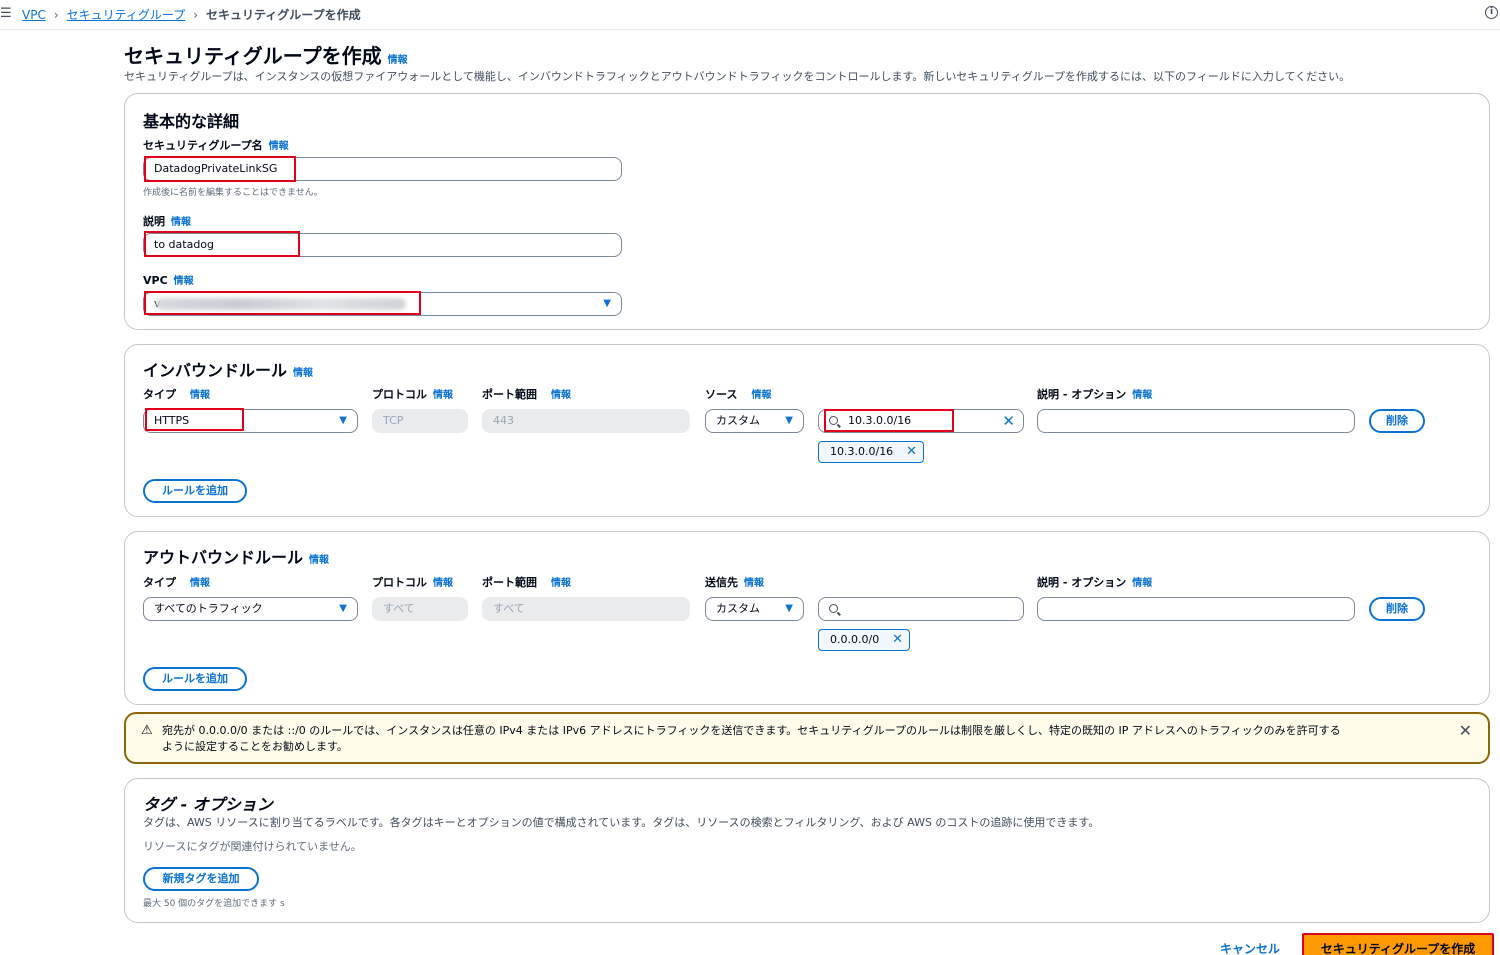  What do you see at coordinates (233, 193) in the screenshot?
I see `sg-name-hint: 作成後に名前を編集することはできません。` at bounding box center [233, 193].